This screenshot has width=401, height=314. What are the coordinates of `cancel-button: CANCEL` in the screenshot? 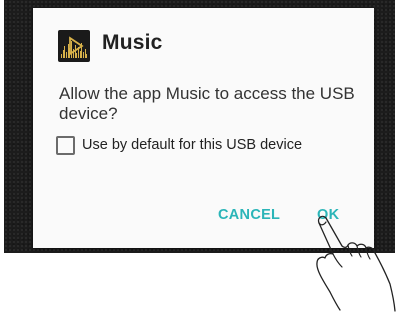 It's located at (249, 215).